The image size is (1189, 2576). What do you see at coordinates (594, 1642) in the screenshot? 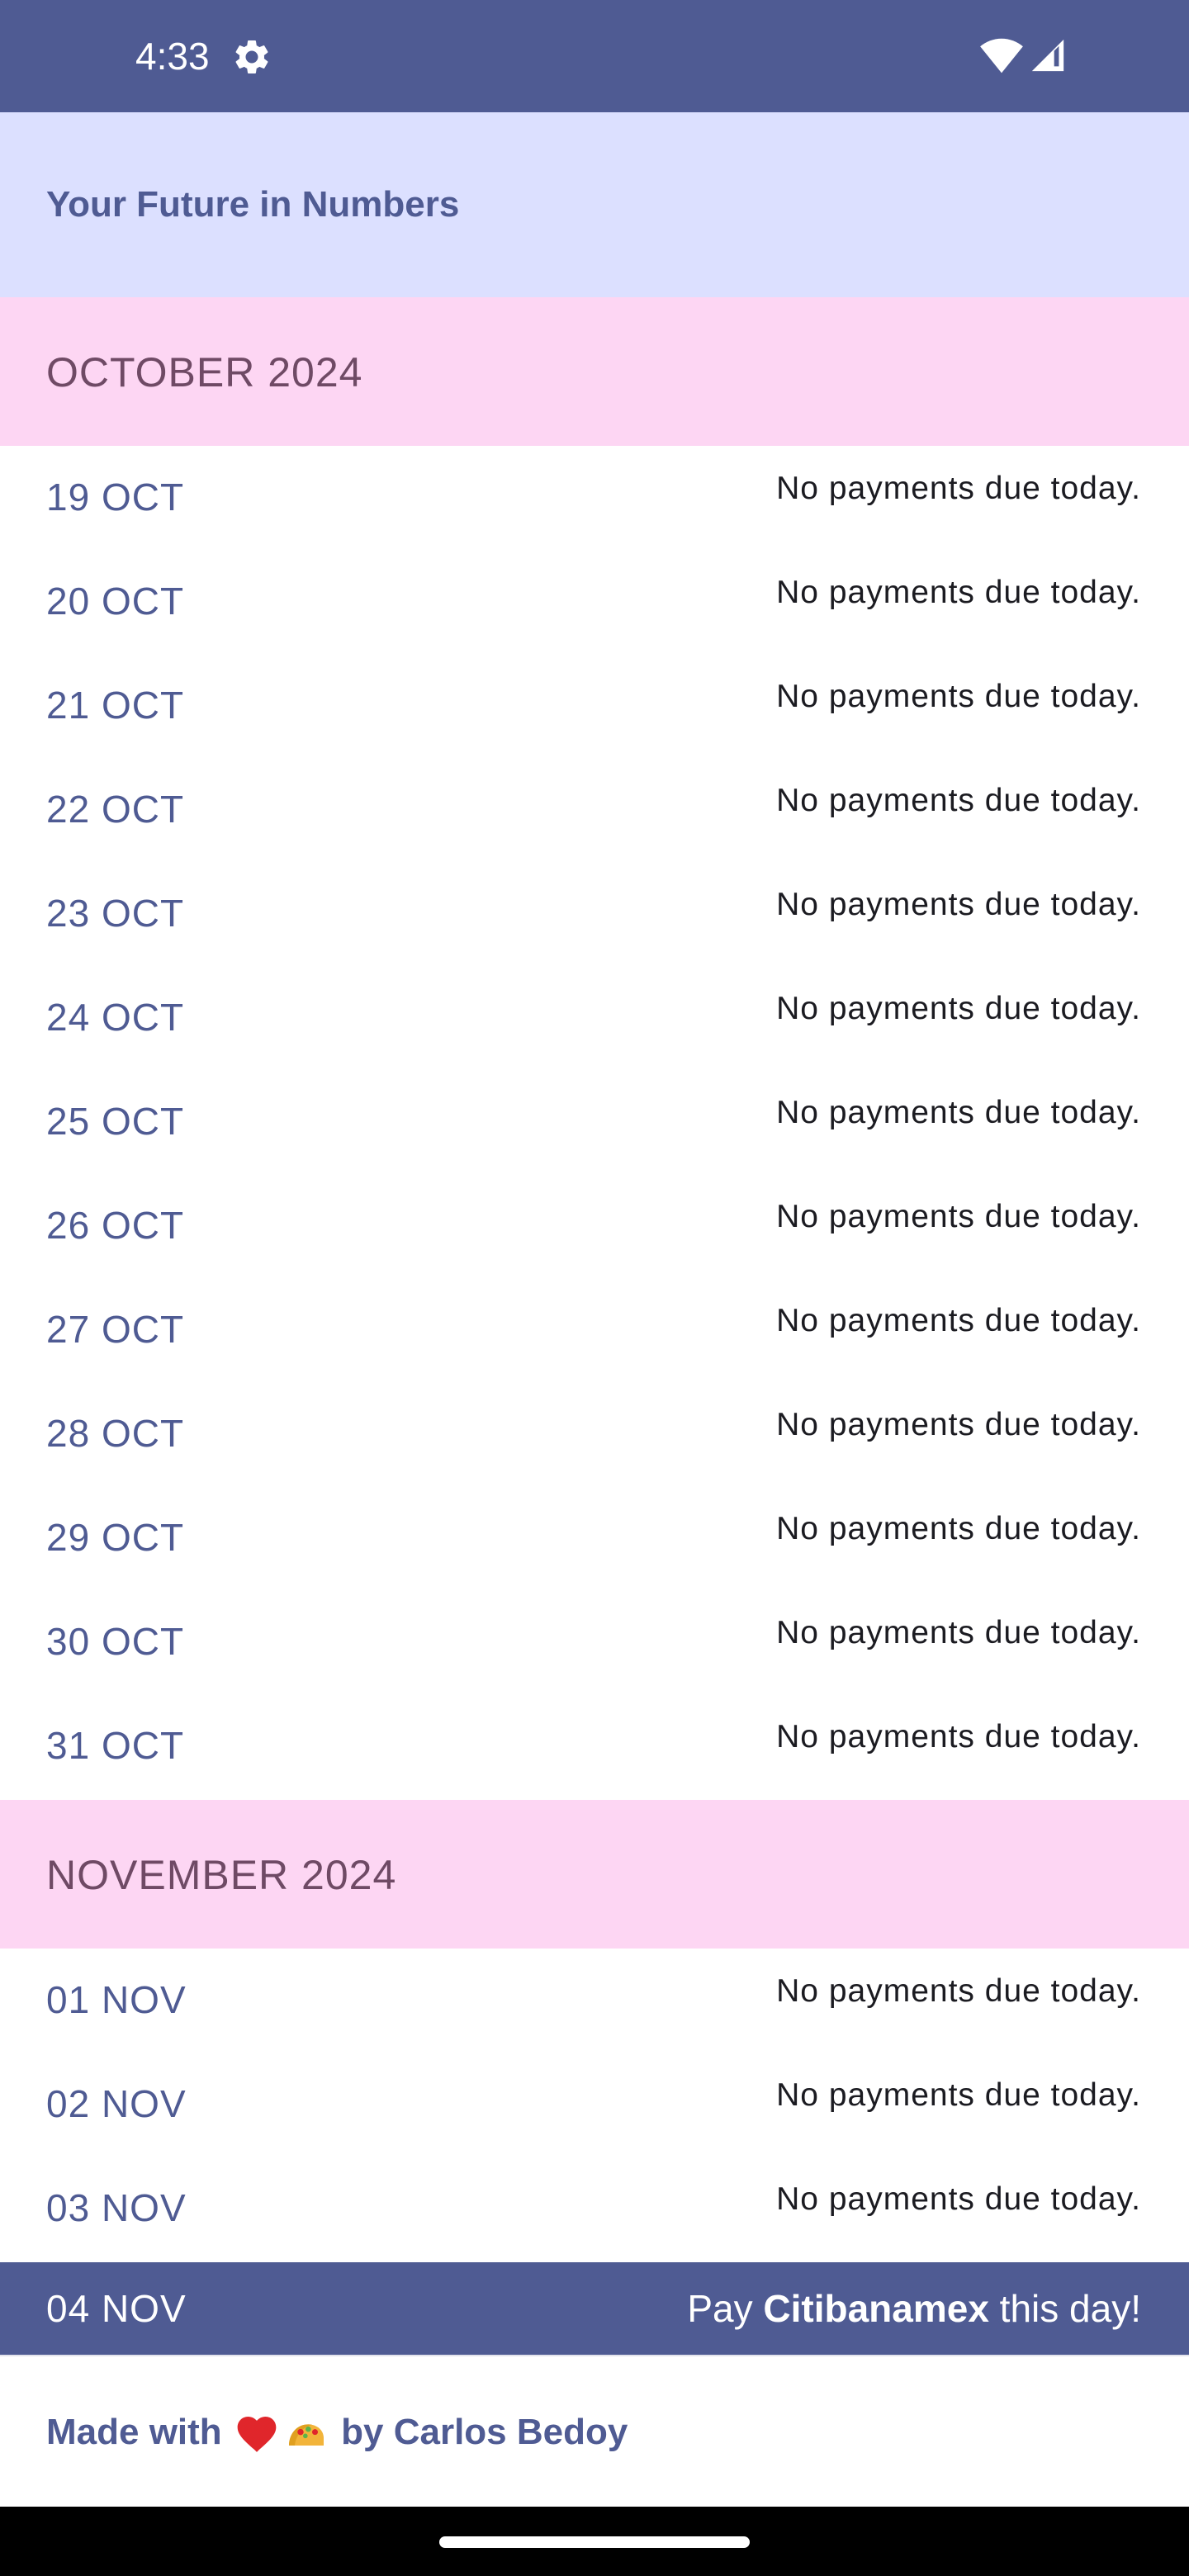
I see `day-row: 30 OCT No payments due today.` at bounding box center [594, 1642].